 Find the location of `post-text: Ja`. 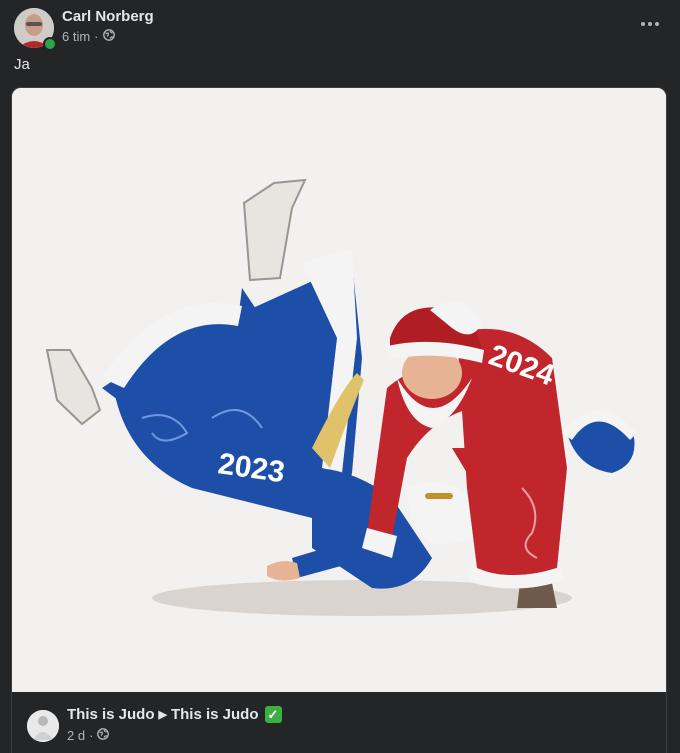

post-text: Ja is located at coordinates (22, 64).